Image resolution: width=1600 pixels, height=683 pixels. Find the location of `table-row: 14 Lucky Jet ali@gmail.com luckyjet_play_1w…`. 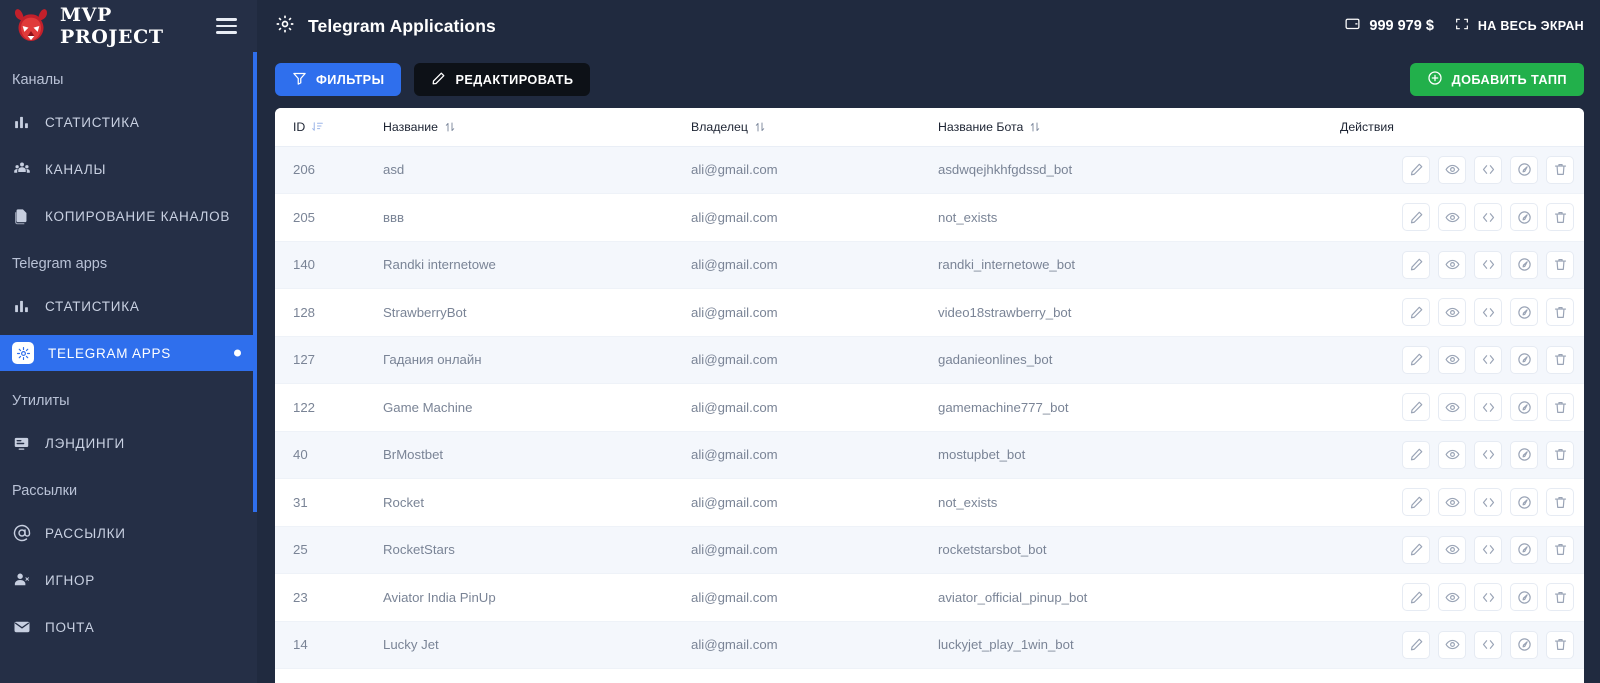

table-row: 14 Lucky Jet ali@gmail.com luckyjet_play_1w… is located at coordinates (929, 645).